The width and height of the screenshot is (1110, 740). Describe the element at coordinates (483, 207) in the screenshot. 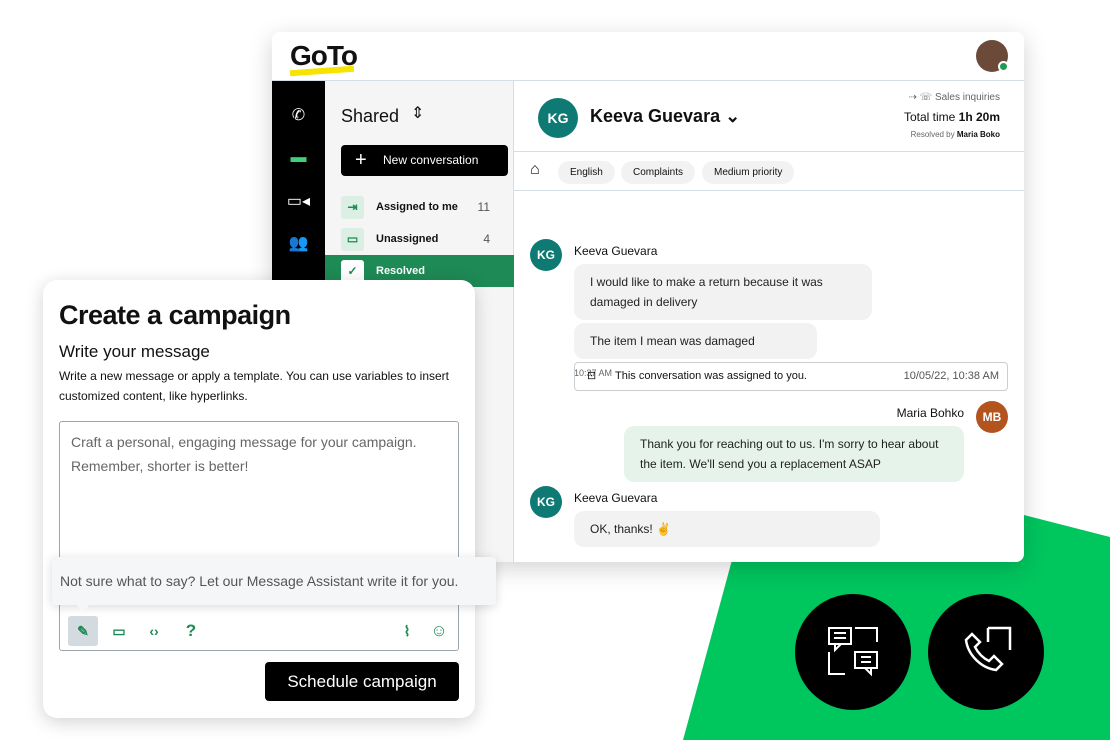

I see `count: 11` at that location.